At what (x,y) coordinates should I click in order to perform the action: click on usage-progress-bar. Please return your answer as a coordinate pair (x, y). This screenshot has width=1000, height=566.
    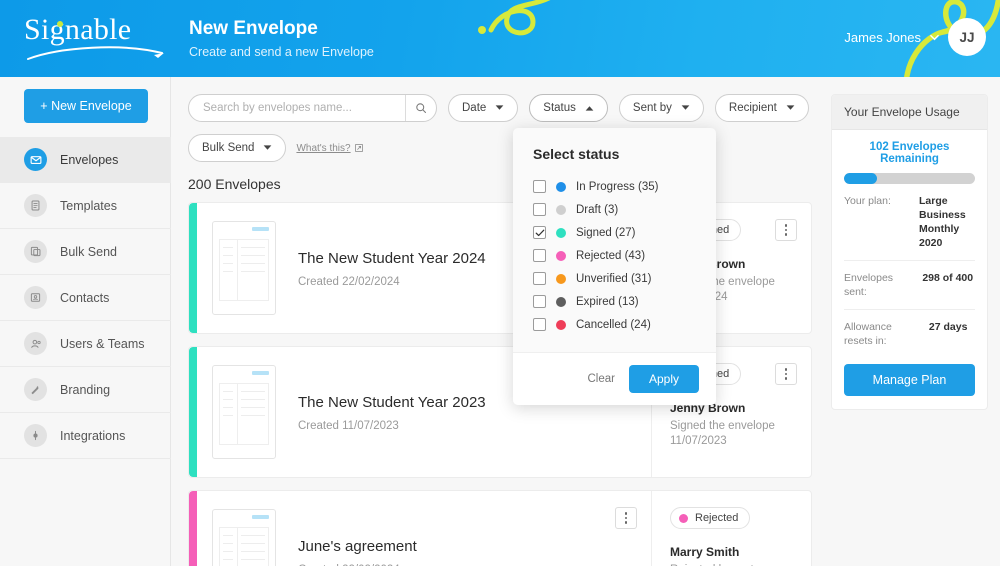
    Looking at the image, I should click on (909, 178).